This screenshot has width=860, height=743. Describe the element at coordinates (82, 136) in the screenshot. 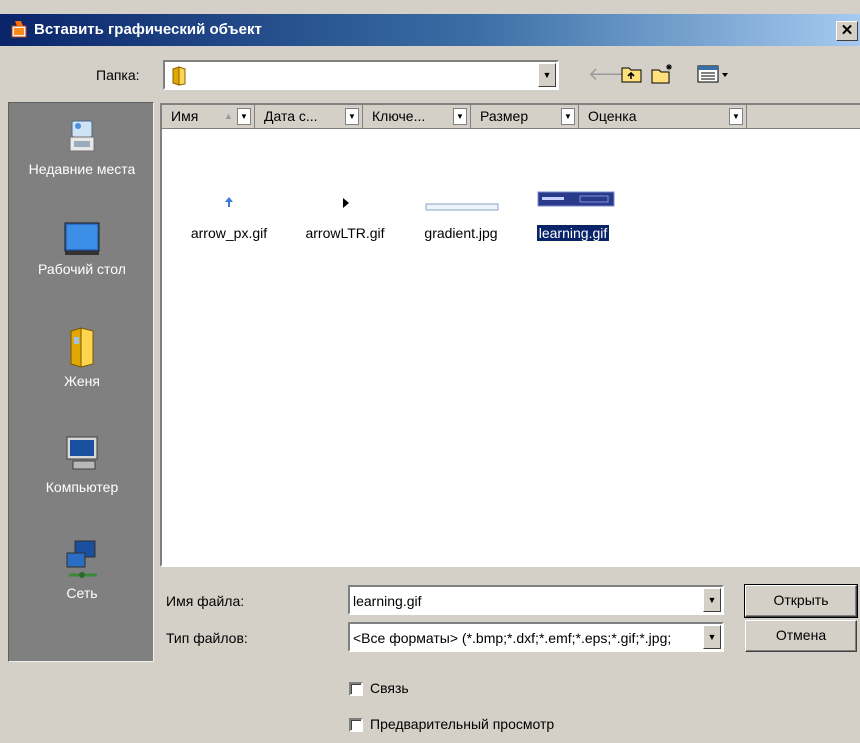

I see `recent-places-icon` at that location.